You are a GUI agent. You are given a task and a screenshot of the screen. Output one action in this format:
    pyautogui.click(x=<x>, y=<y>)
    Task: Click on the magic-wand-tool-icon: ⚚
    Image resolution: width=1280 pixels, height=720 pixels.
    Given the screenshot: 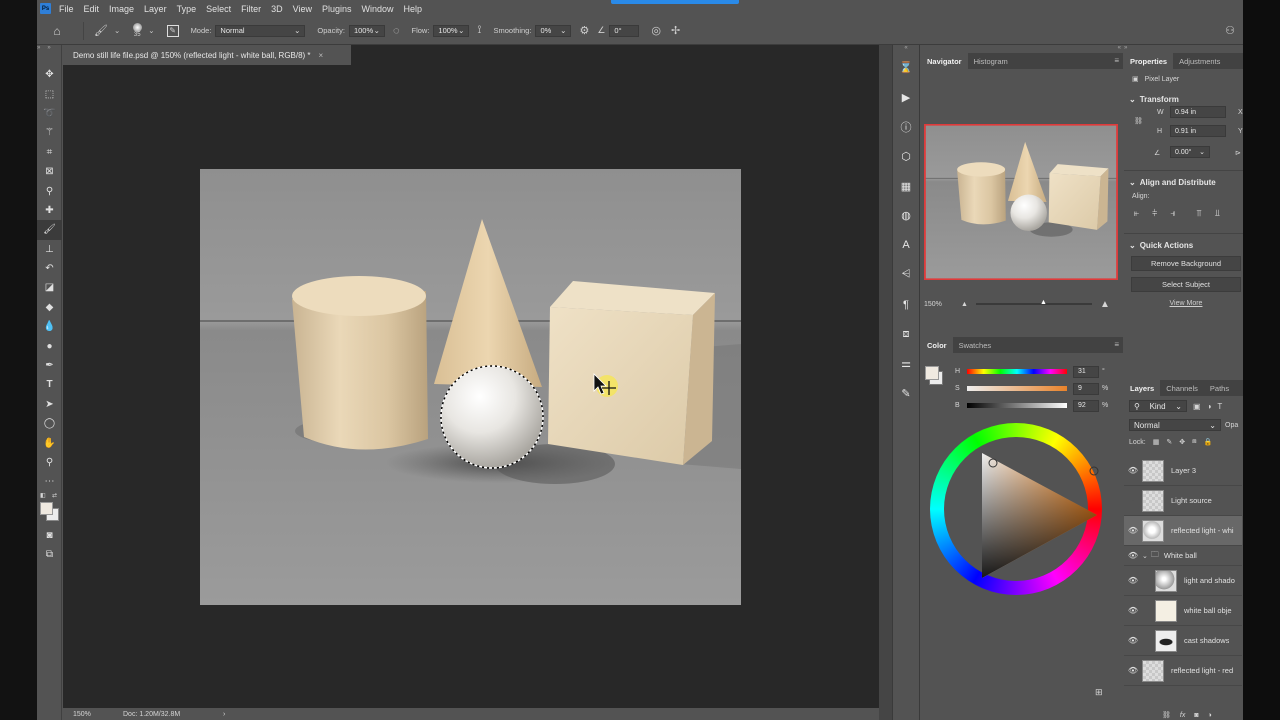 What is the action you would take?
    pyautogui.click(x=49, y=132)
    